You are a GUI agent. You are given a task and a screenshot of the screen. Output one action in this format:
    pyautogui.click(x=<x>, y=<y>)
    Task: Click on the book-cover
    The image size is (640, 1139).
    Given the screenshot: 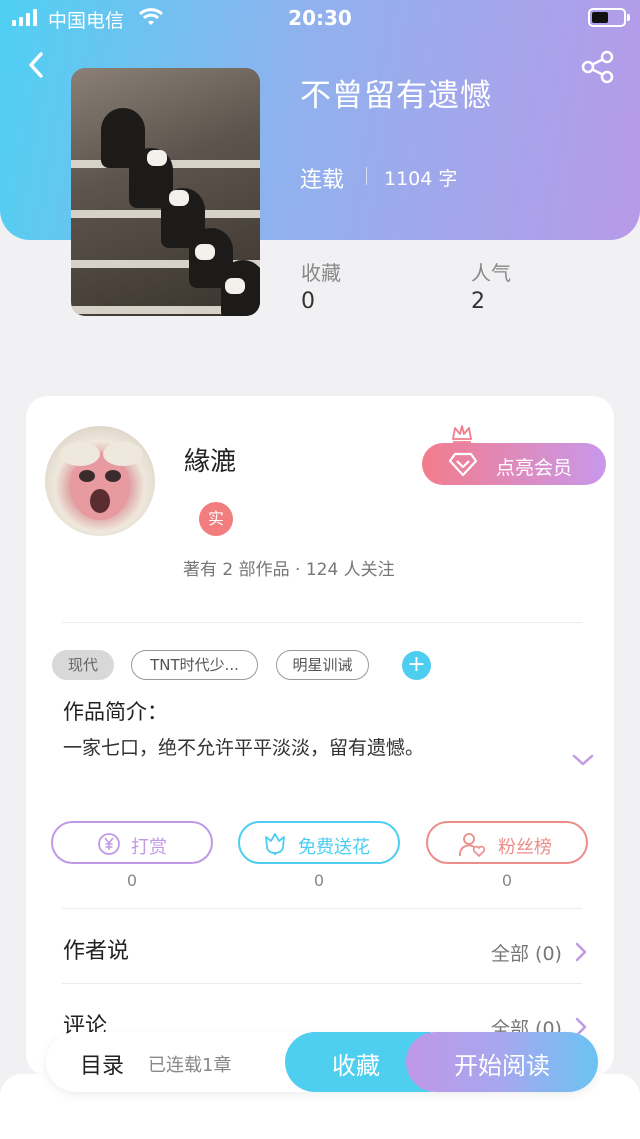 What is the action you would take?
    pyautogui.click(x=165, y=192)
    